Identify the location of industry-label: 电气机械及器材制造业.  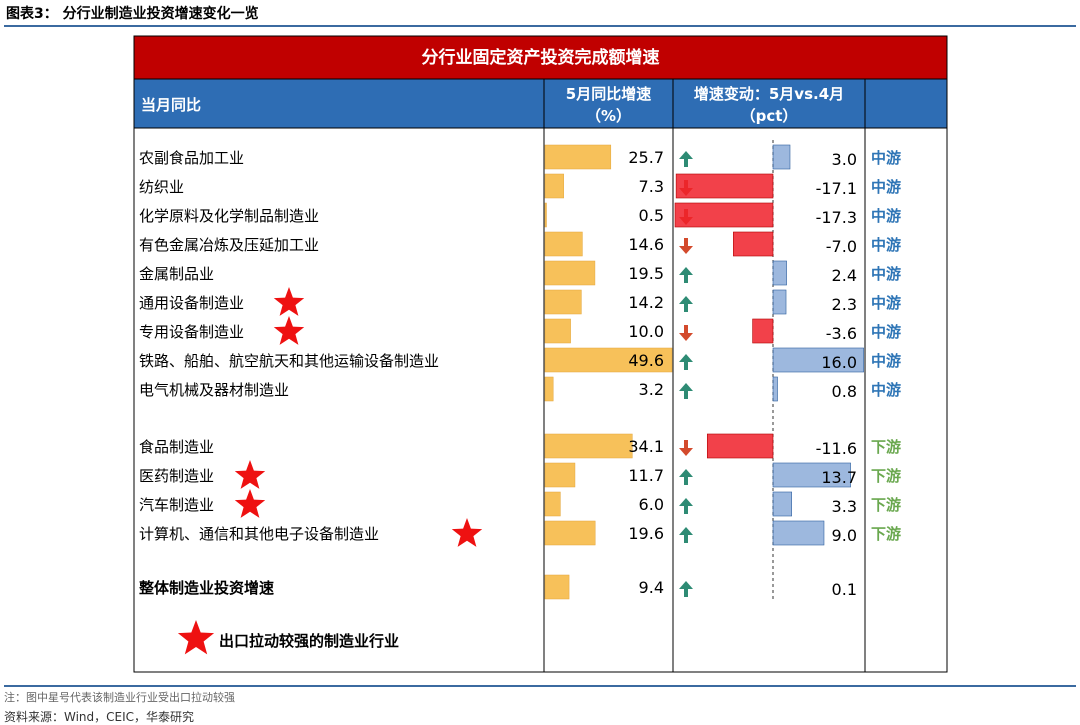
(214, 390).